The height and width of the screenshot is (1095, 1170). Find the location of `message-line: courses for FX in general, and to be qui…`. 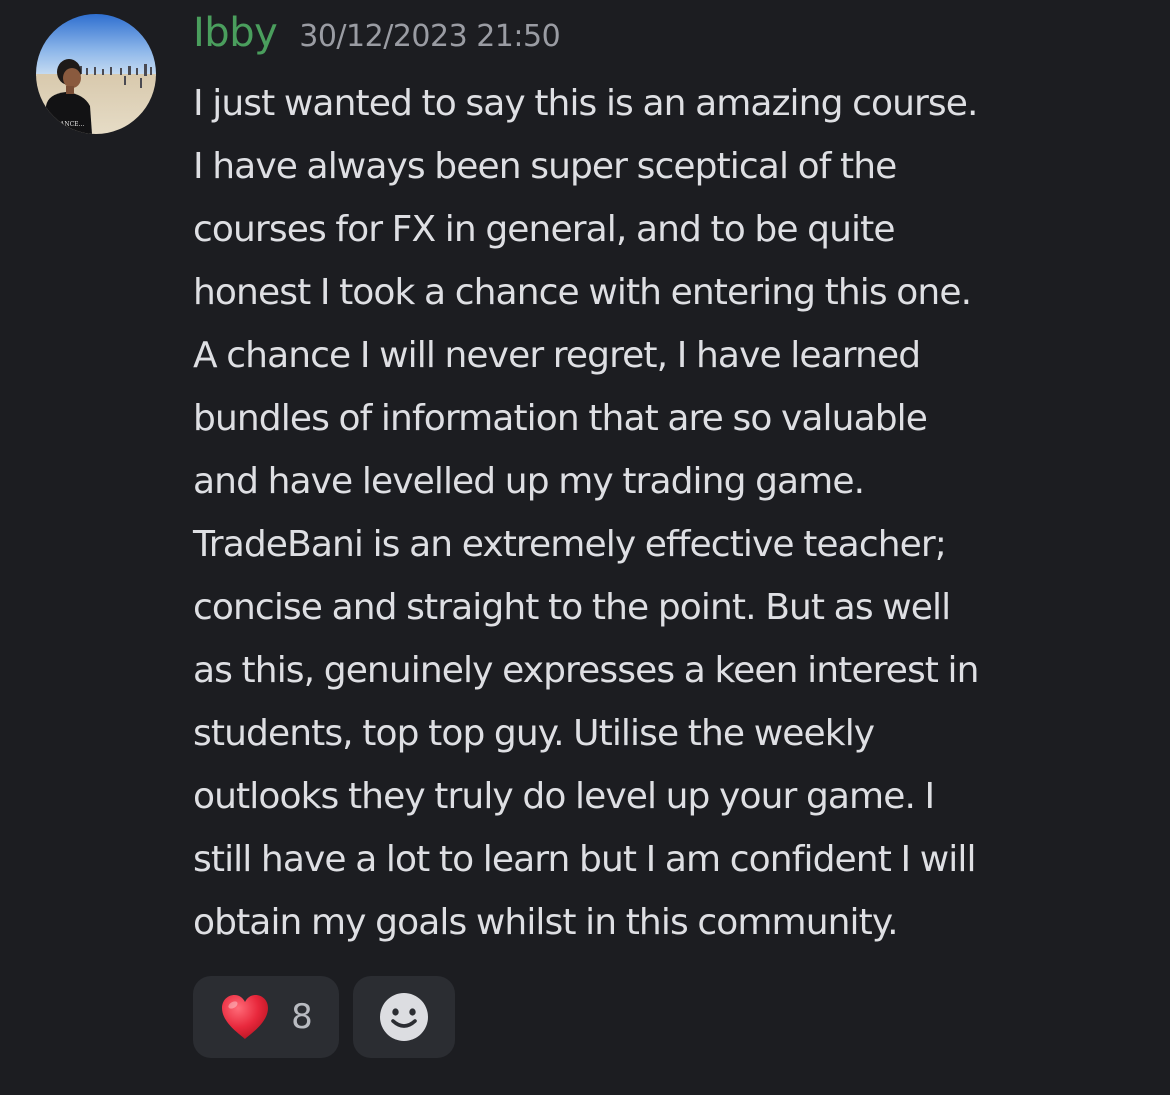

message-line: courses for FX in general, and to be qui… is located at coordinates (544, 229).